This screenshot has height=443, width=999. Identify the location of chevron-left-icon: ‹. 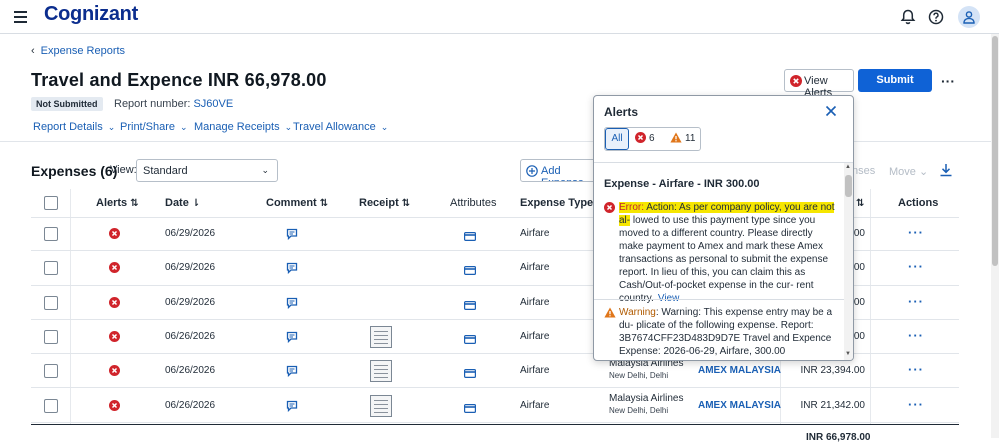
(33, 51).